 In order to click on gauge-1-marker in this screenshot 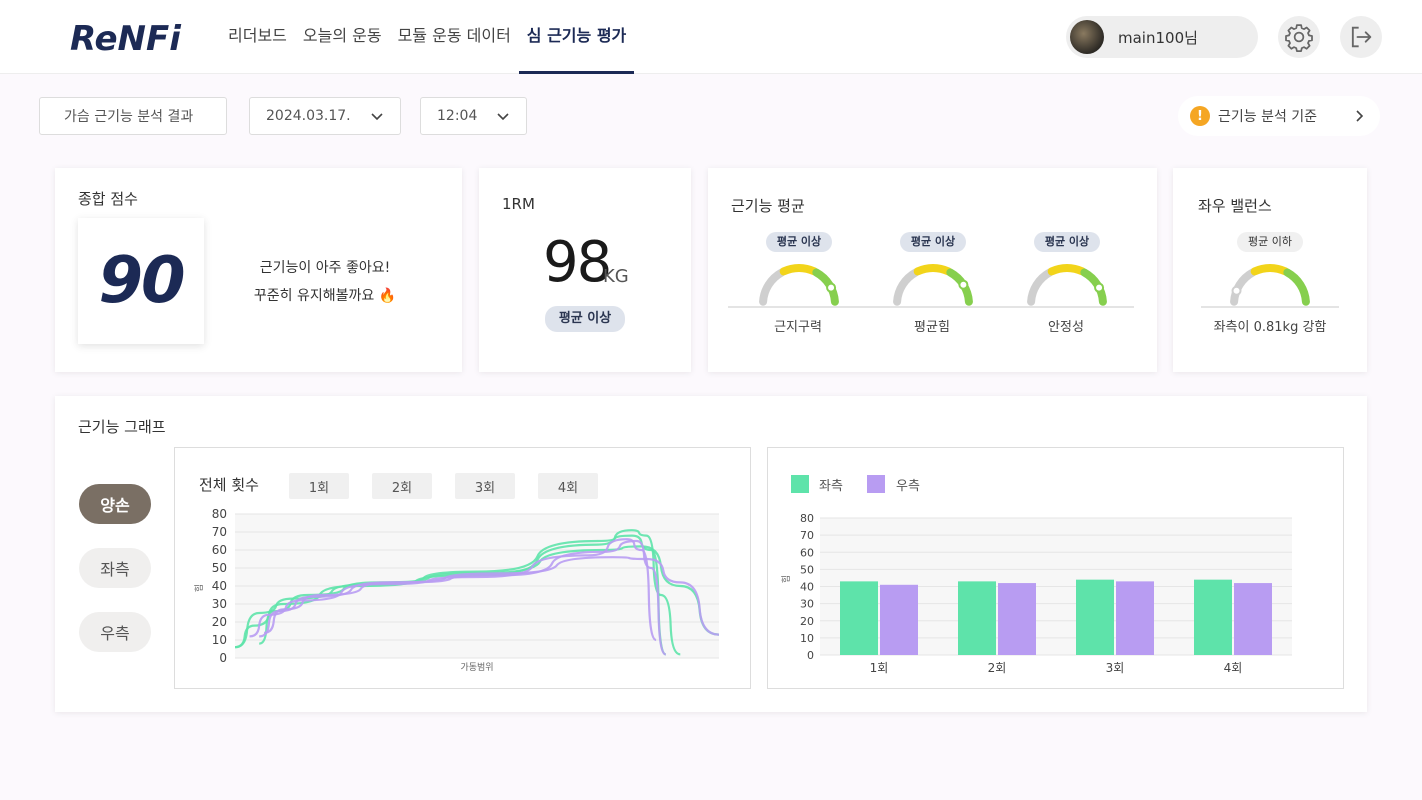, I will do `click(963, 284)`.